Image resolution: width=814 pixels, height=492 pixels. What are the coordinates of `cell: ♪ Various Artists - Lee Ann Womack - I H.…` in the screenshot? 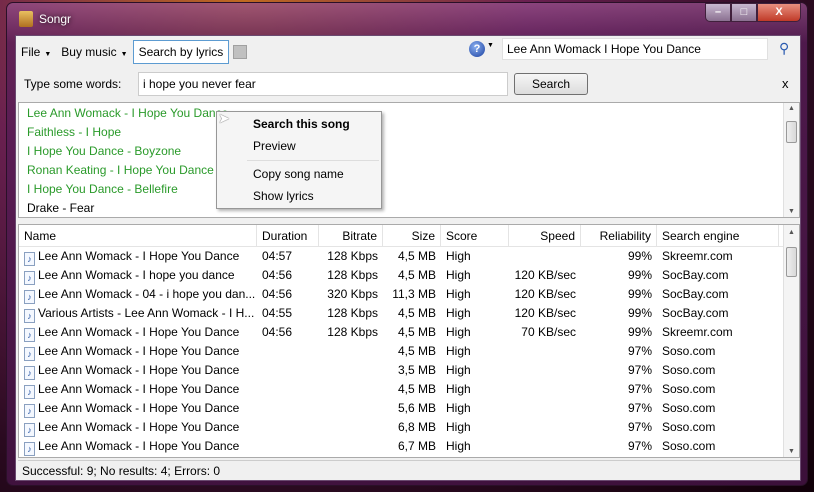 It's located at (138, 313).